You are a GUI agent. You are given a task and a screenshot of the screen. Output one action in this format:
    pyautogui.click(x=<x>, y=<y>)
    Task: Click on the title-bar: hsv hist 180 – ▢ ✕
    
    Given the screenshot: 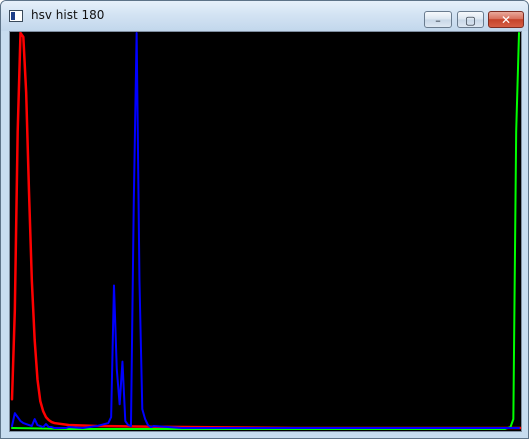 What is the action you would take?
    pyautogui.click(x=264, y=16)
    